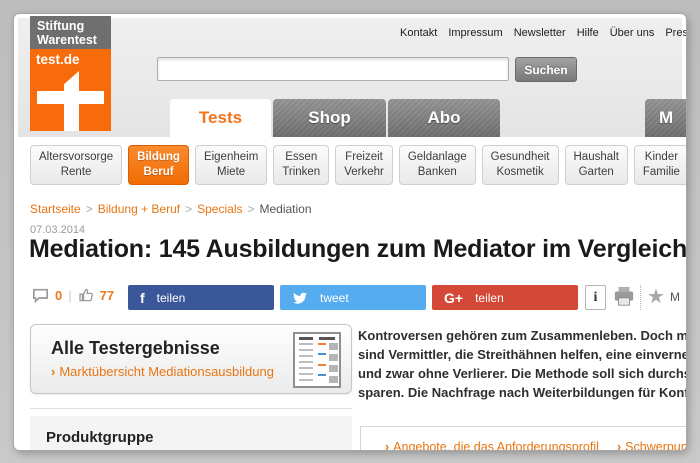  Describe the element at coordinates (171, 297) in the screenshot. I see `facebook-share-label: teilen` at that location.